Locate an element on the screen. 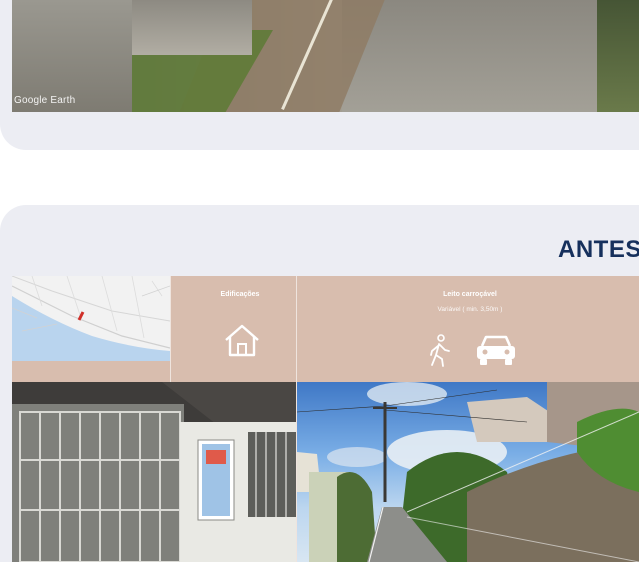 The width and height of the screenshot is (639, 562). pedestrian-icon is located at coordinates (439, 353).